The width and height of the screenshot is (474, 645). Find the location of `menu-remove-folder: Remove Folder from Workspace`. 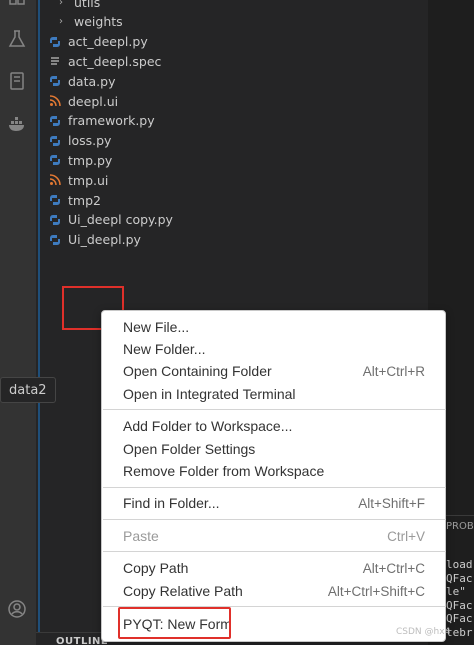

menu-remove-folder: Remove Folder from Workspace is located at coordinates (273, 471).